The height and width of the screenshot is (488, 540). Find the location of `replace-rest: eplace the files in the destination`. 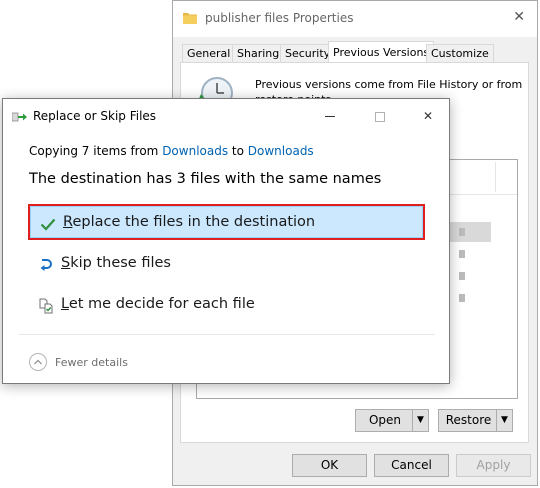

replace-rest: eplace the files in the destination is located at coordinates (194, 222).